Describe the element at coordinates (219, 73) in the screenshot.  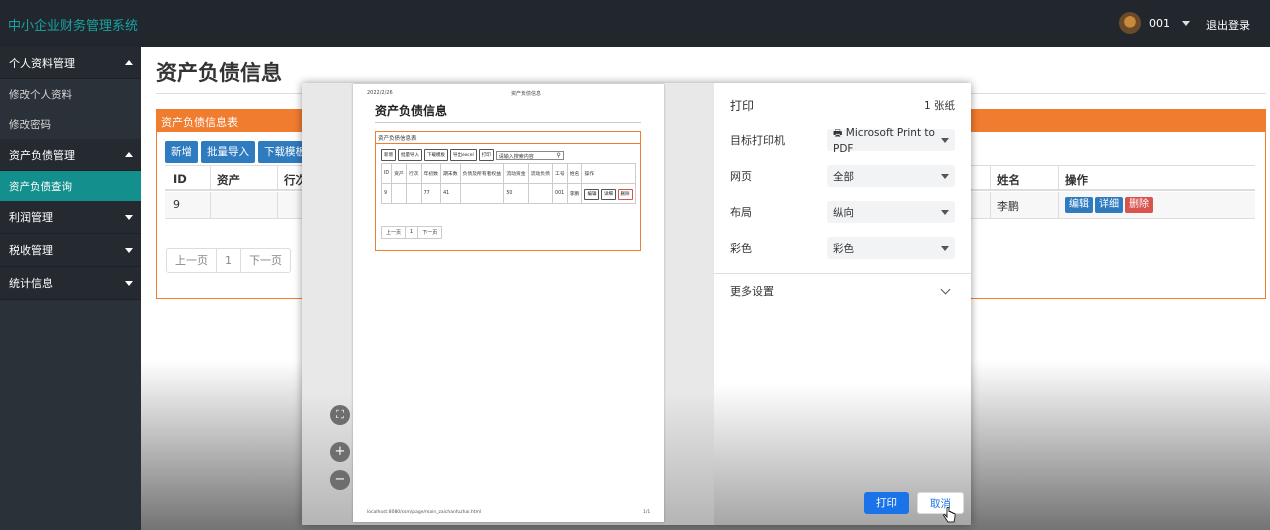
I see `page-title: 资产负债信息` at that location.